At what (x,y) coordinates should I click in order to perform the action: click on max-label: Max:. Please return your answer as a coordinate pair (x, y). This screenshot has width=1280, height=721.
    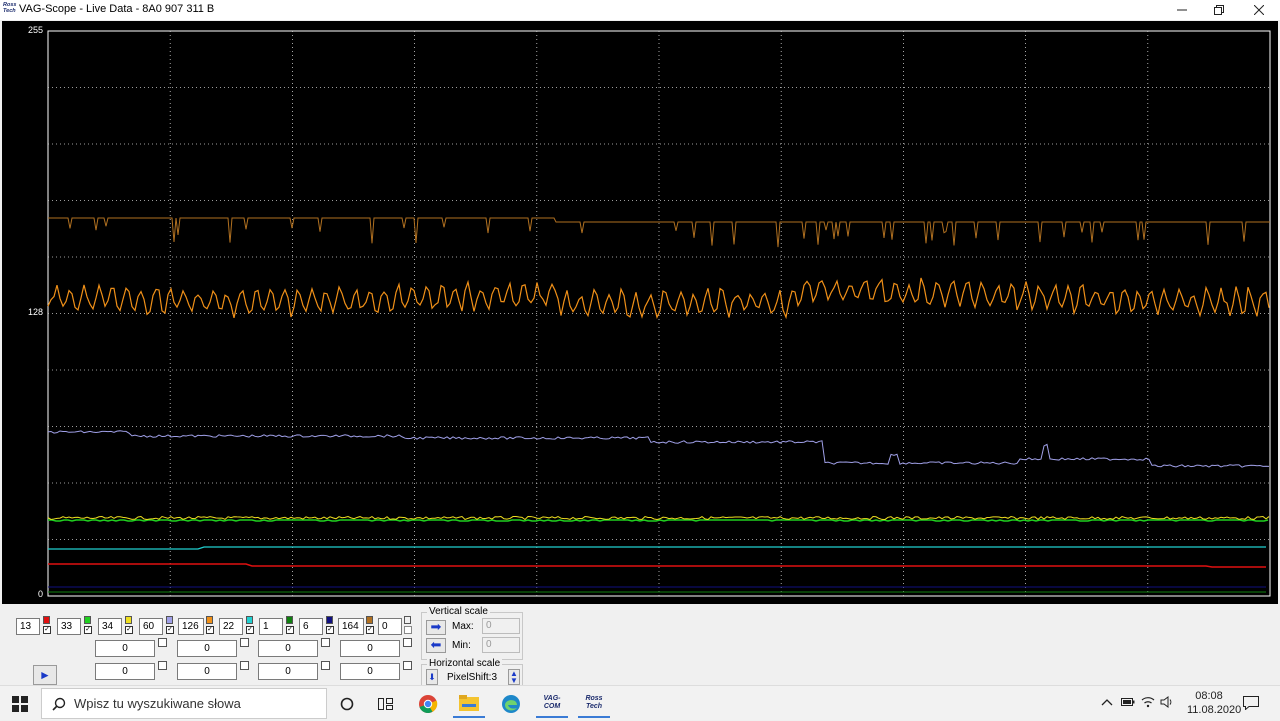
    Looking at the image, I should click on (463, 626).